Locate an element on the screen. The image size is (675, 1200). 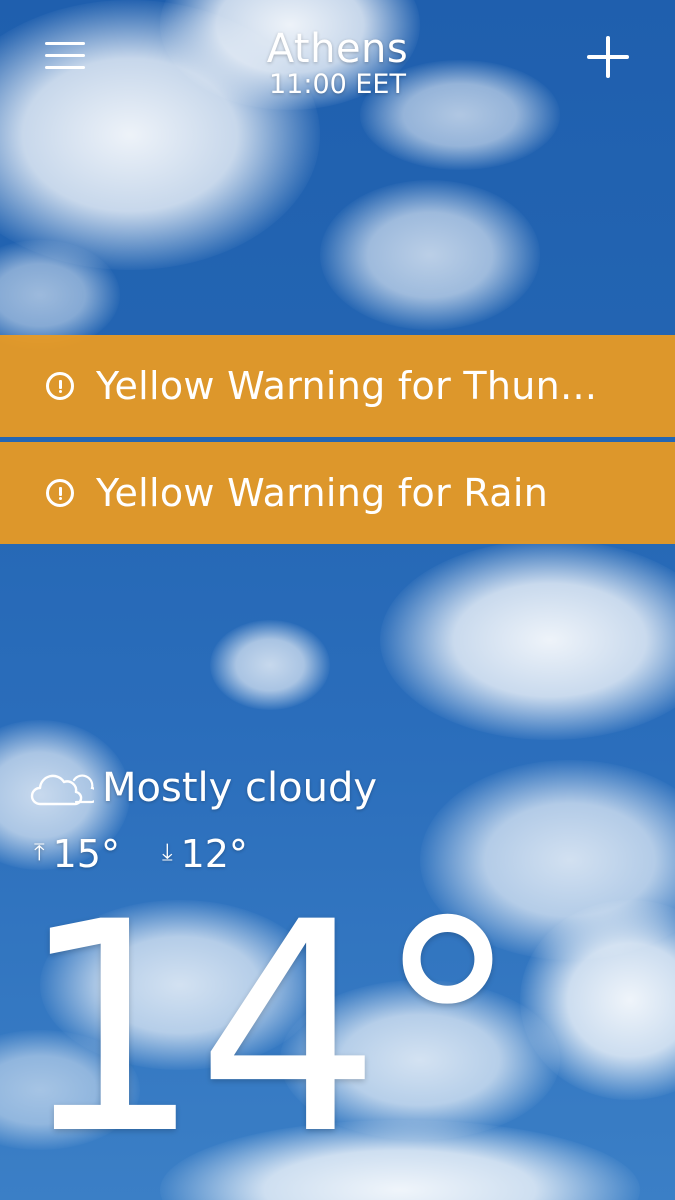
warning-label: Yellow Warning for Rain is located at coordinates (322, 493).